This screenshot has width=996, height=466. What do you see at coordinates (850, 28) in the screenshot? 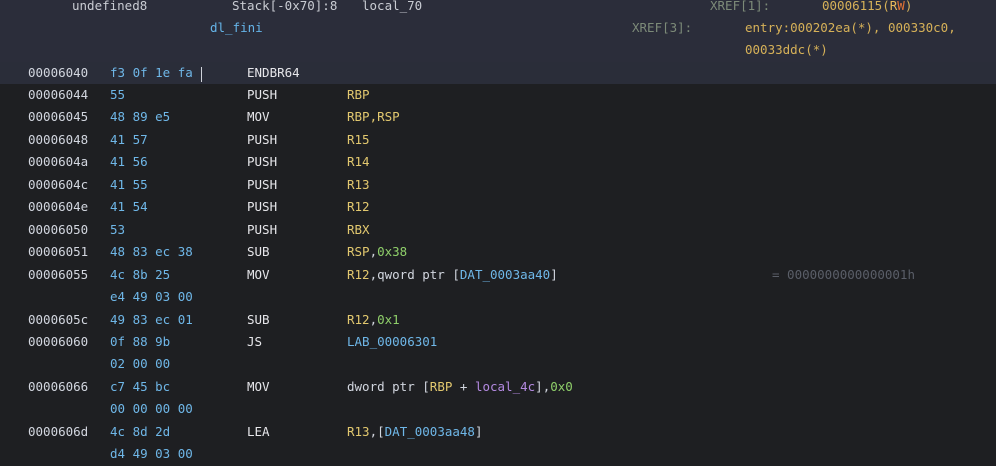
I see `xref3-line1: entry:000202ea(*), 000330c0,` at bounding box center [850, 28].